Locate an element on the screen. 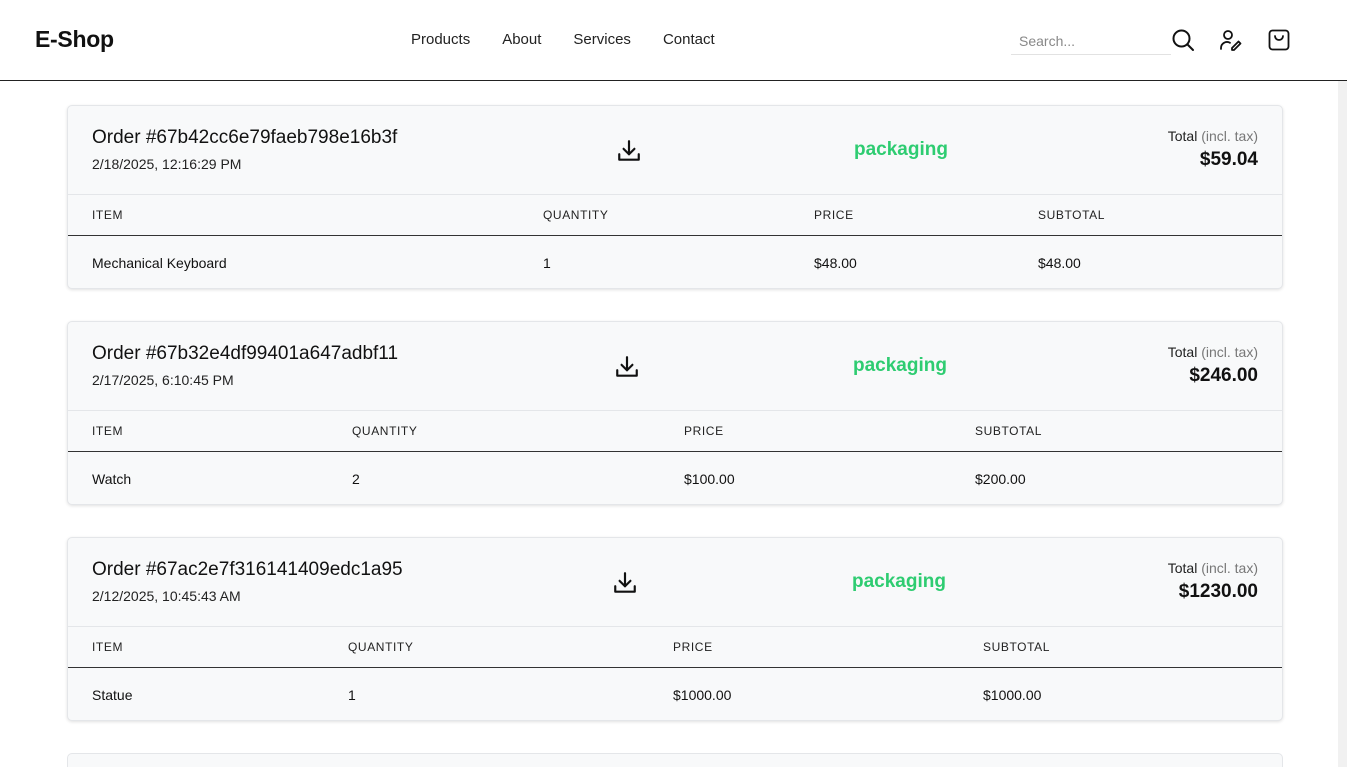  item-name: Watch is located at coordinates (112, 479).